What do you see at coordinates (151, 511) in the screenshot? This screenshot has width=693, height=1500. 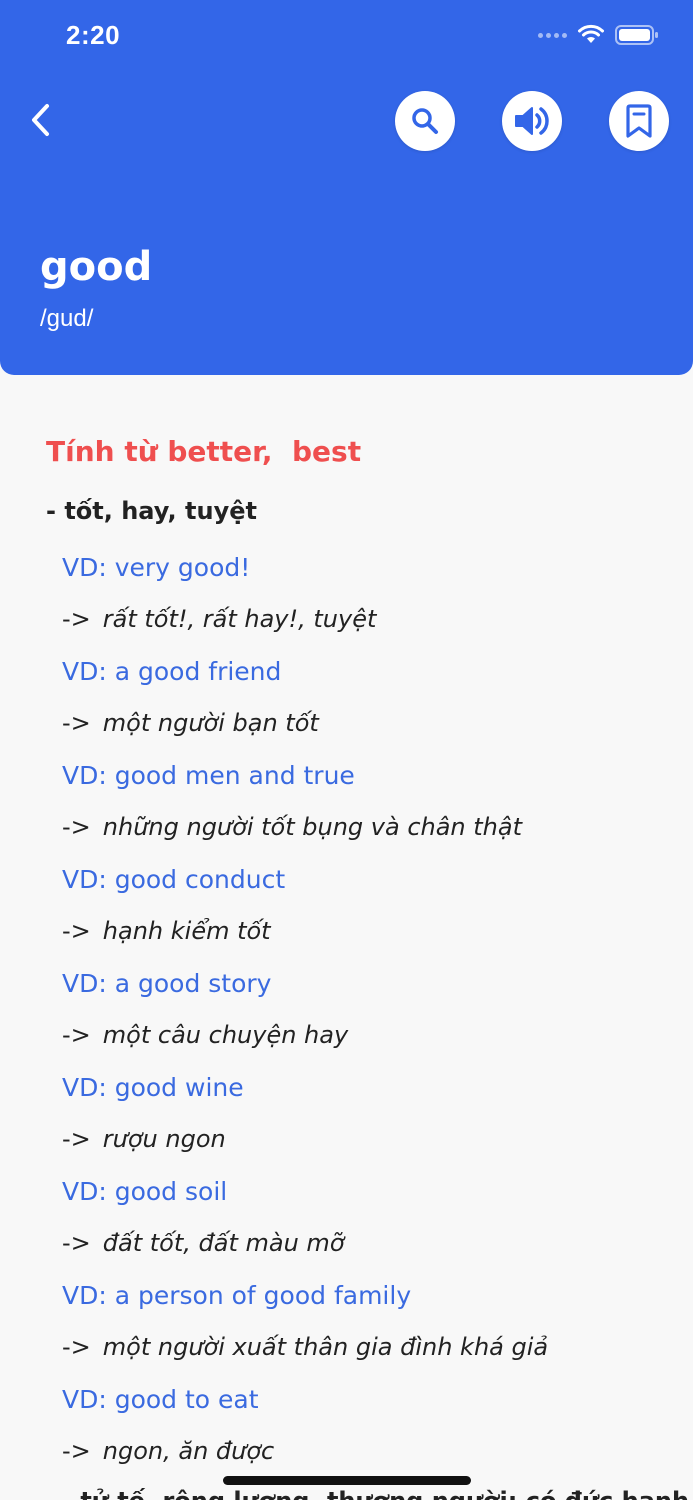 I see `meaning-line: - tốt, hay, tuyệt` at bounding box center [151, 511].